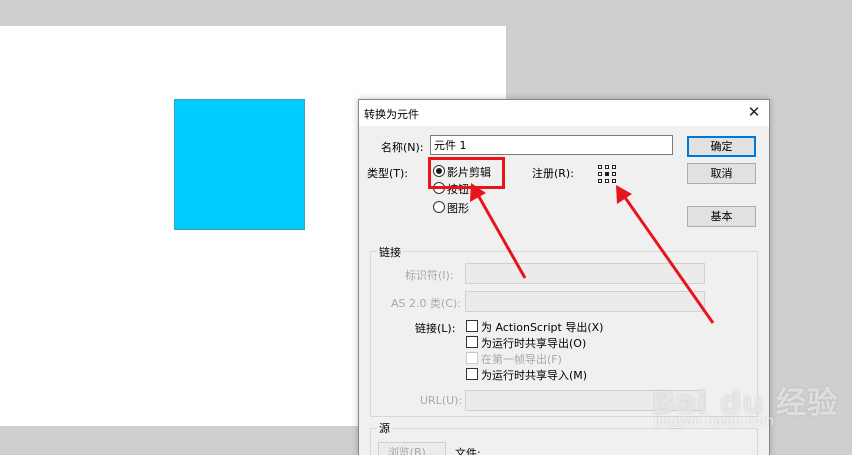 The width and height of the screenshot is (852, 455). What do you see at coordinates (478, 192) in the screenshot?
I see `arrow-head-movieclip` at bounding box center [478, 192].